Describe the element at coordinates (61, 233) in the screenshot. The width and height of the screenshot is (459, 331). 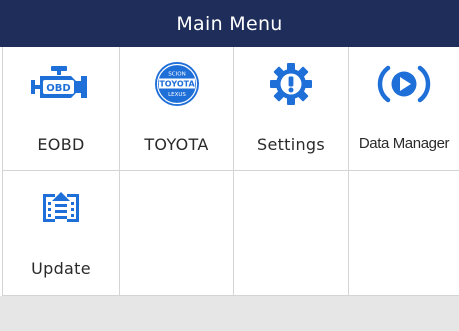
I see `menu-item-update: Update` at that location.